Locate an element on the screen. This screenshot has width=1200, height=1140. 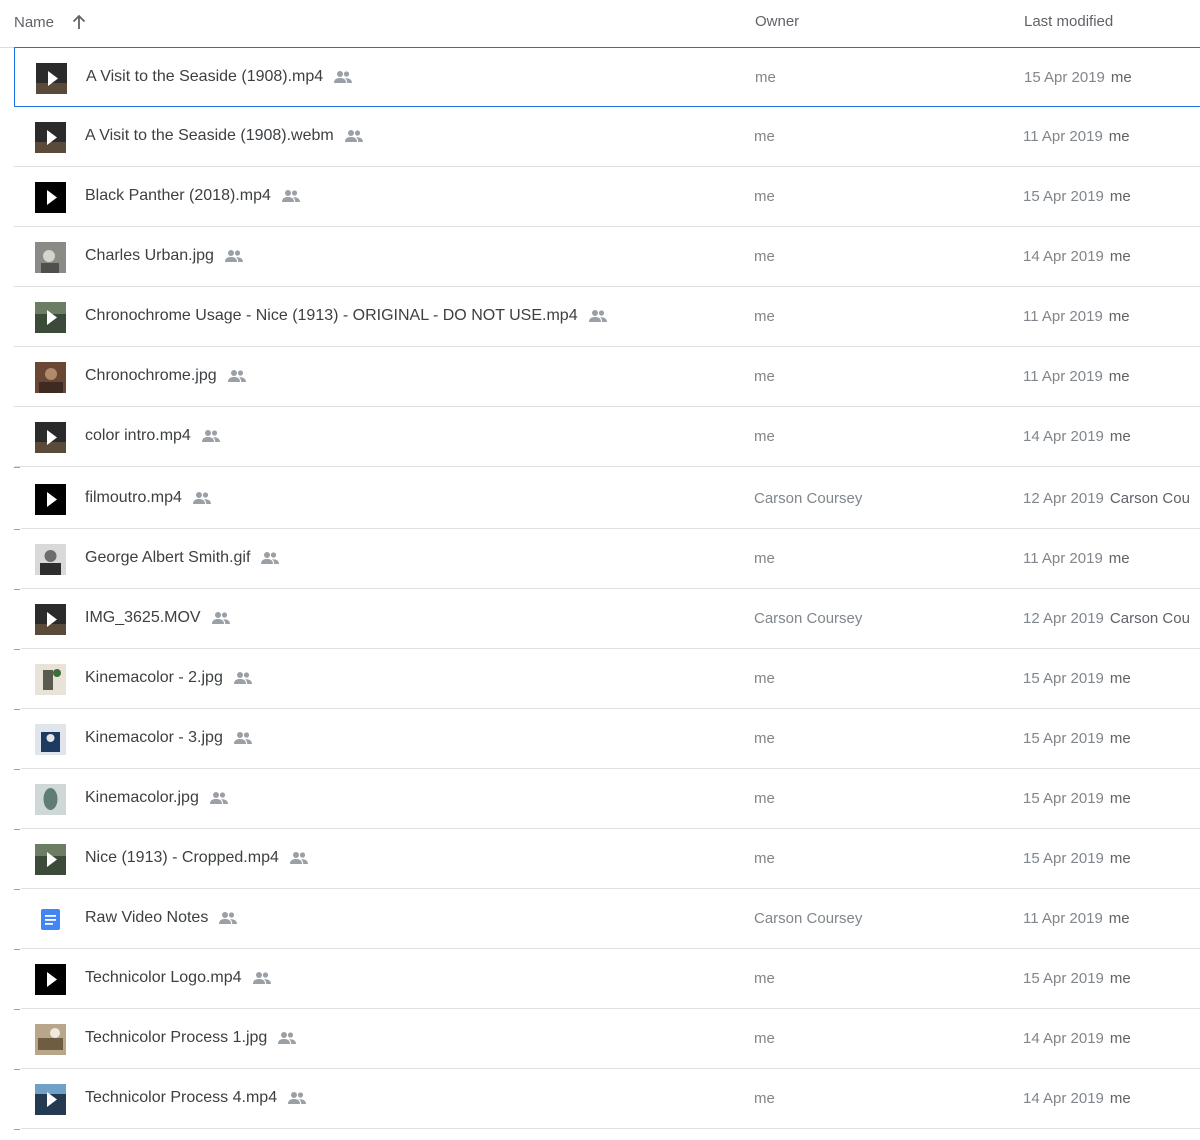
file-name: Technicolor Process 4.mp4 is located at coordinates (196, 1098).